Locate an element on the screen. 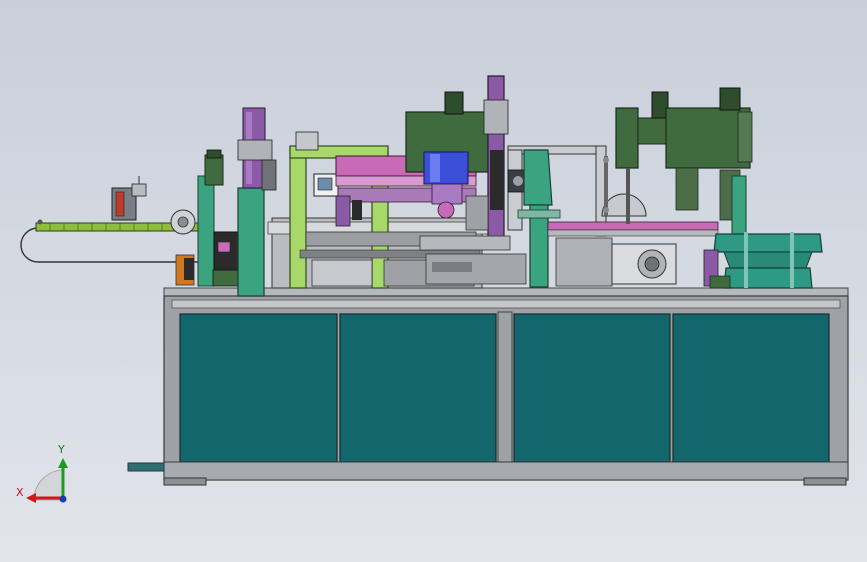 The image size is (867, 562). teal-column is located at coordinates (251, 242).